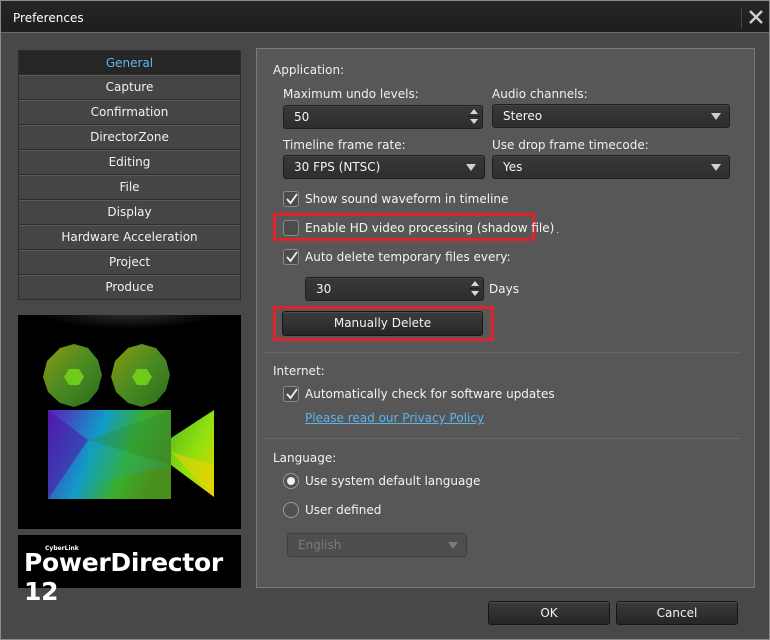 This screenshot has width=770, height=640. I want to click on brand-name: PowerDirector 12, so click(123, 577).